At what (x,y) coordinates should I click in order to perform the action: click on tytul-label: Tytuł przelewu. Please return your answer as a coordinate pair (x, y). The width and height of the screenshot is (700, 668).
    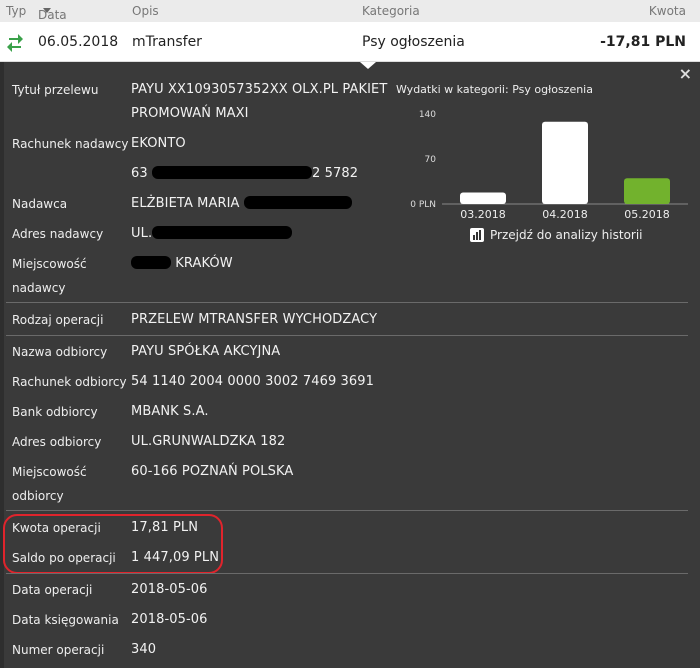
    Looking at the image, I should click on (55, 90).